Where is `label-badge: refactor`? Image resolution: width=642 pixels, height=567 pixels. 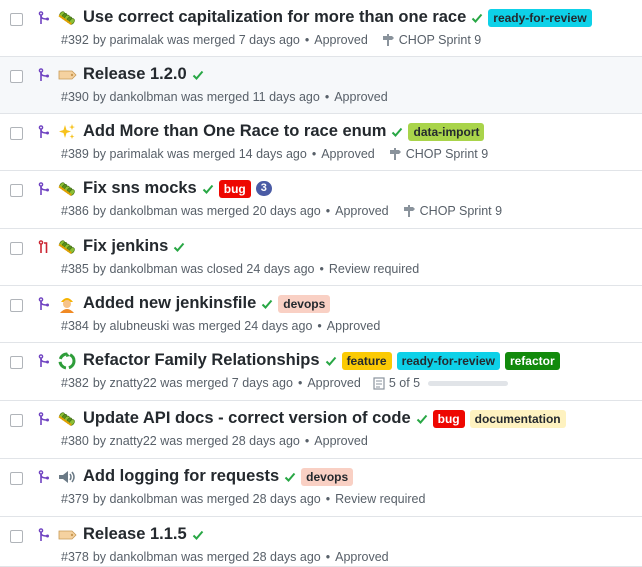
label-badge: refactor is located at coordinates (532, 360).